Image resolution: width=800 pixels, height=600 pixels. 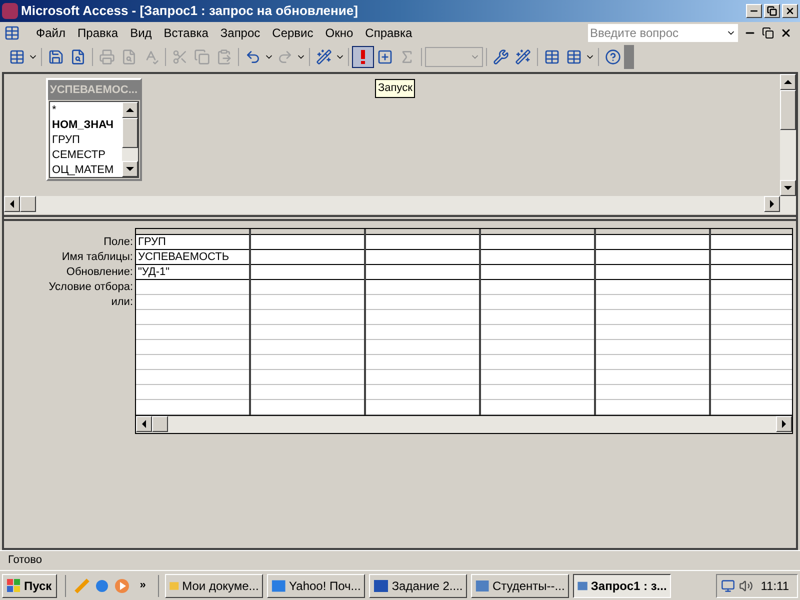 What do you see at coordinates (102, 586) in the screenshot?
I see `browser-icon` at bounding box center [102, 586].